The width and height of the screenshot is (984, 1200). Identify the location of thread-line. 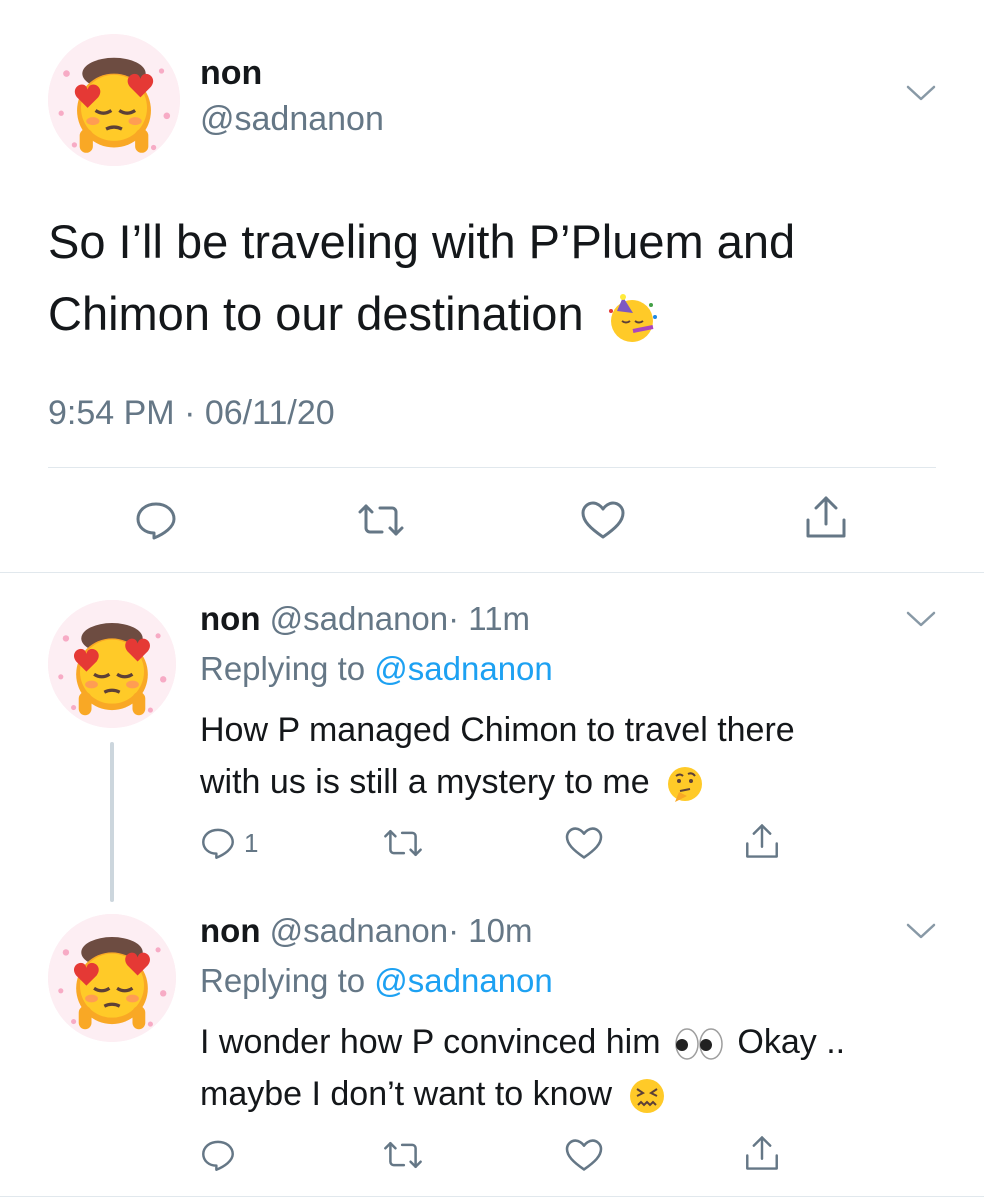
(112, 822).